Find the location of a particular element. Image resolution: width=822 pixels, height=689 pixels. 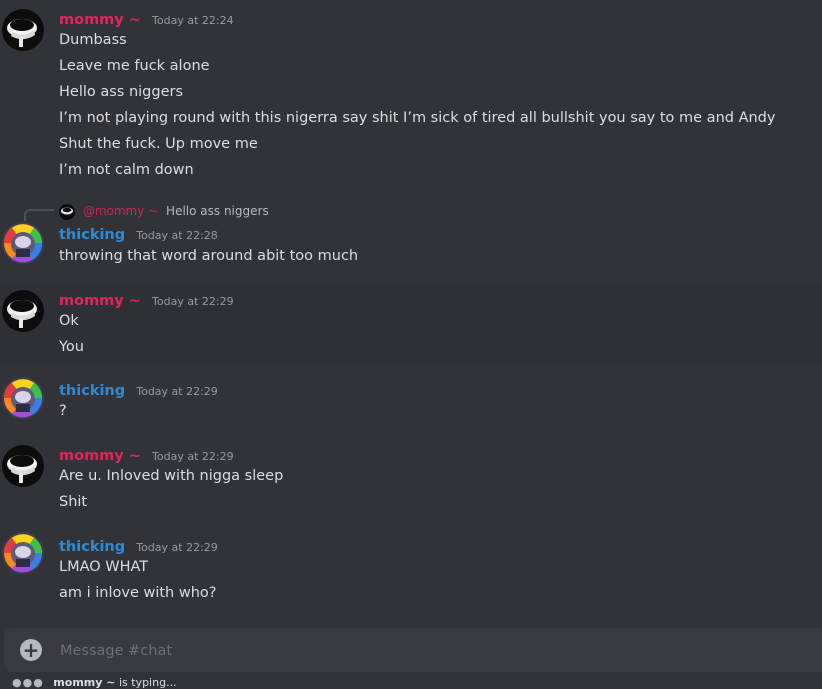

reply-preview: @mommy ~ Hello ass niggers is located at coordinates (164, 211).